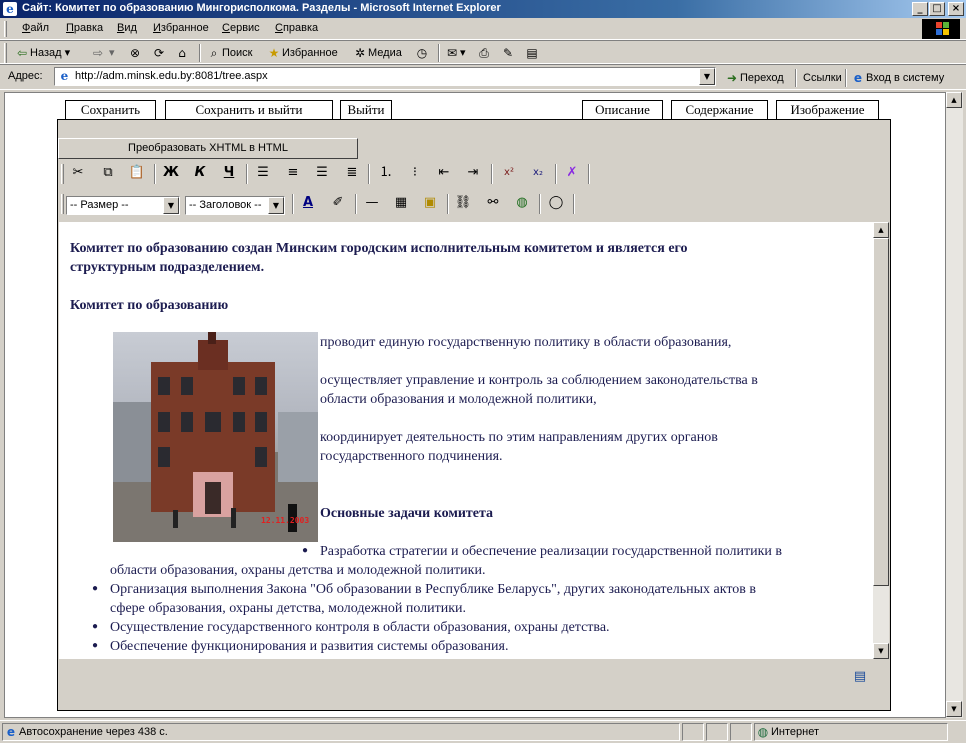  What do you see at coordinates (263, 173) in the screenshot?
I see `align-left-icon: ☰` at bounding box center [263, 173].